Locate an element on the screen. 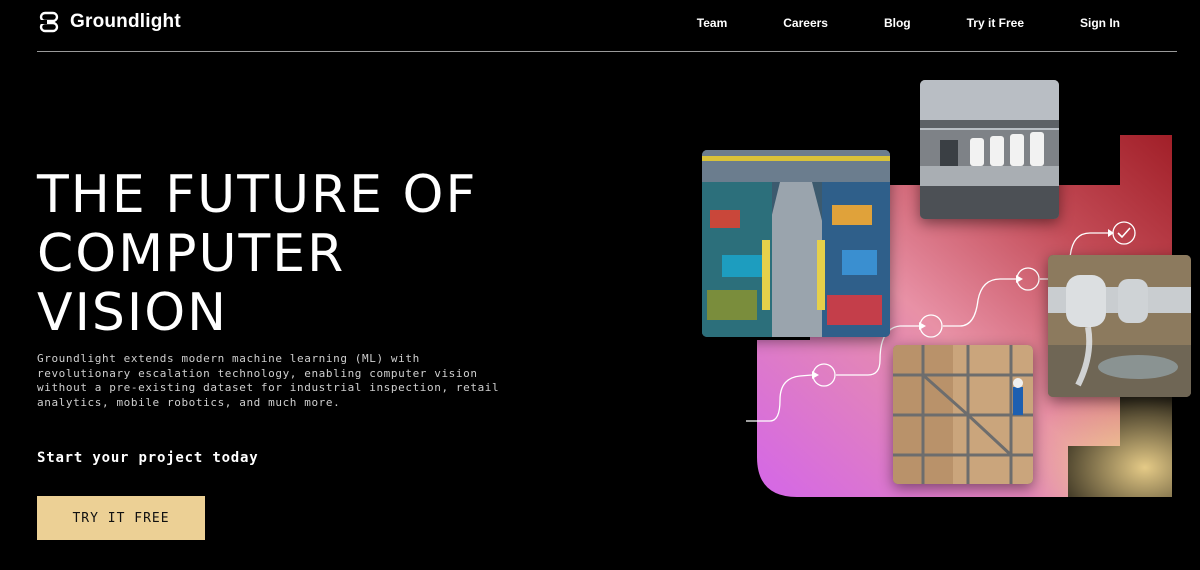 This screenshot has height=570, width=1200. bottling-line-photo is located at coordinates (989, 149).